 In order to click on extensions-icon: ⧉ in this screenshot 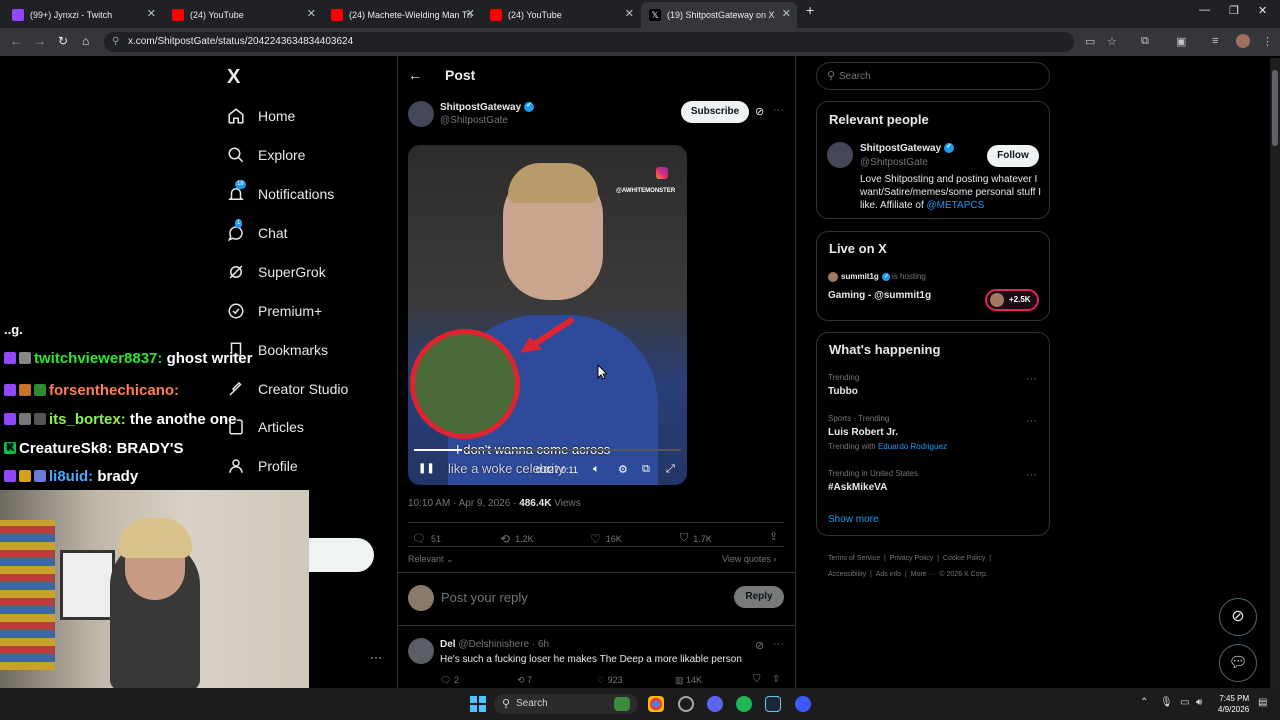, I will do `click(1145, 41)`.